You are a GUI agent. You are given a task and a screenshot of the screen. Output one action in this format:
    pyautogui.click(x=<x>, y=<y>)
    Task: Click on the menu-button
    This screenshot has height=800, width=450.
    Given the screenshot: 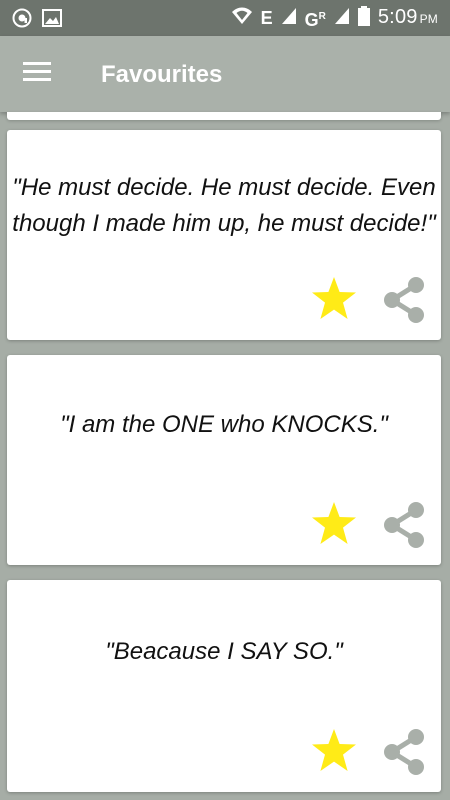 What is the action you would take?
    pyautogui.click(x=38, y=74)
    